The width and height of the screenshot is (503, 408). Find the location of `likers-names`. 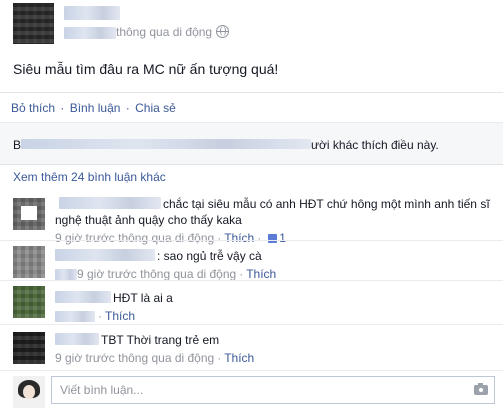

likers-names is located at coordinates (166, 144).